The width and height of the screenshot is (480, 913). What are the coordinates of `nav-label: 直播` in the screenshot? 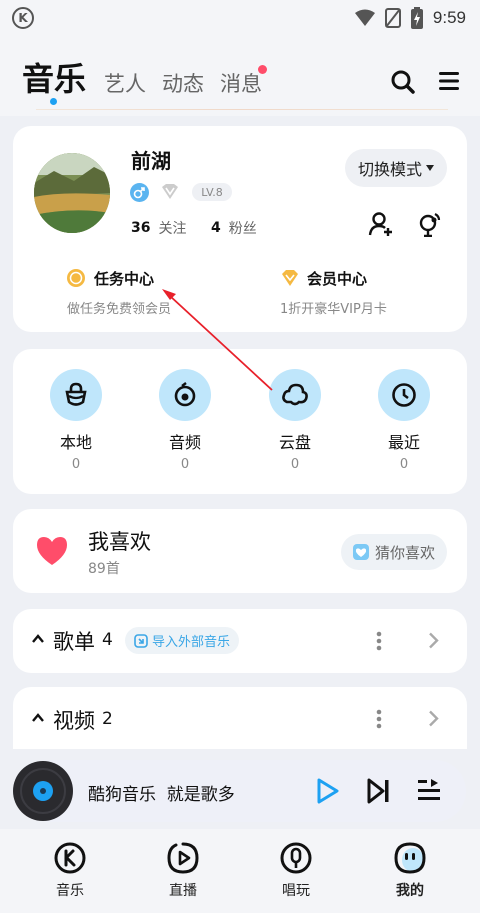 It's located at (183, 891).